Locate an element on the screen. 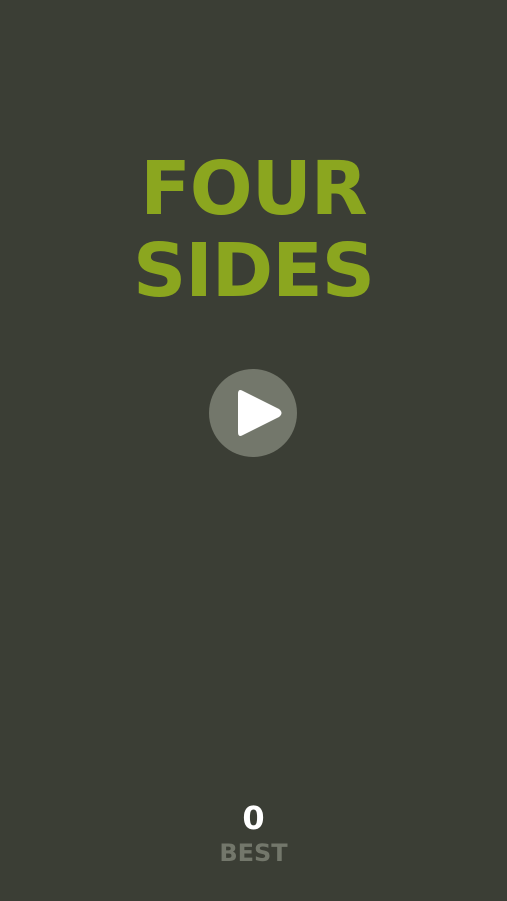 This screenshot has width=507, height=901. play-icon is located at coordinates (260, 413).